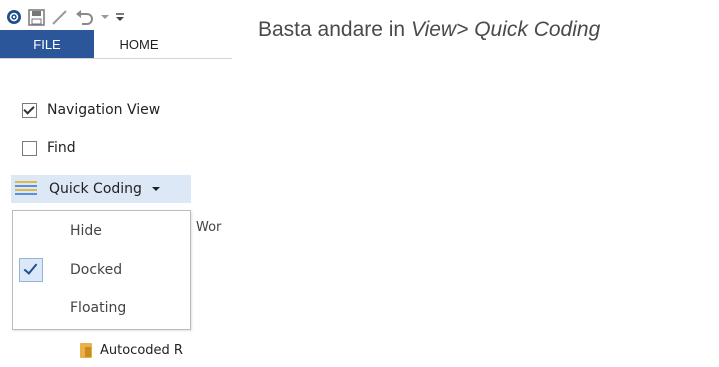 The height and width of the screenshot is (367, 719). I want to click on checkmark-icon, so click(31, 270).